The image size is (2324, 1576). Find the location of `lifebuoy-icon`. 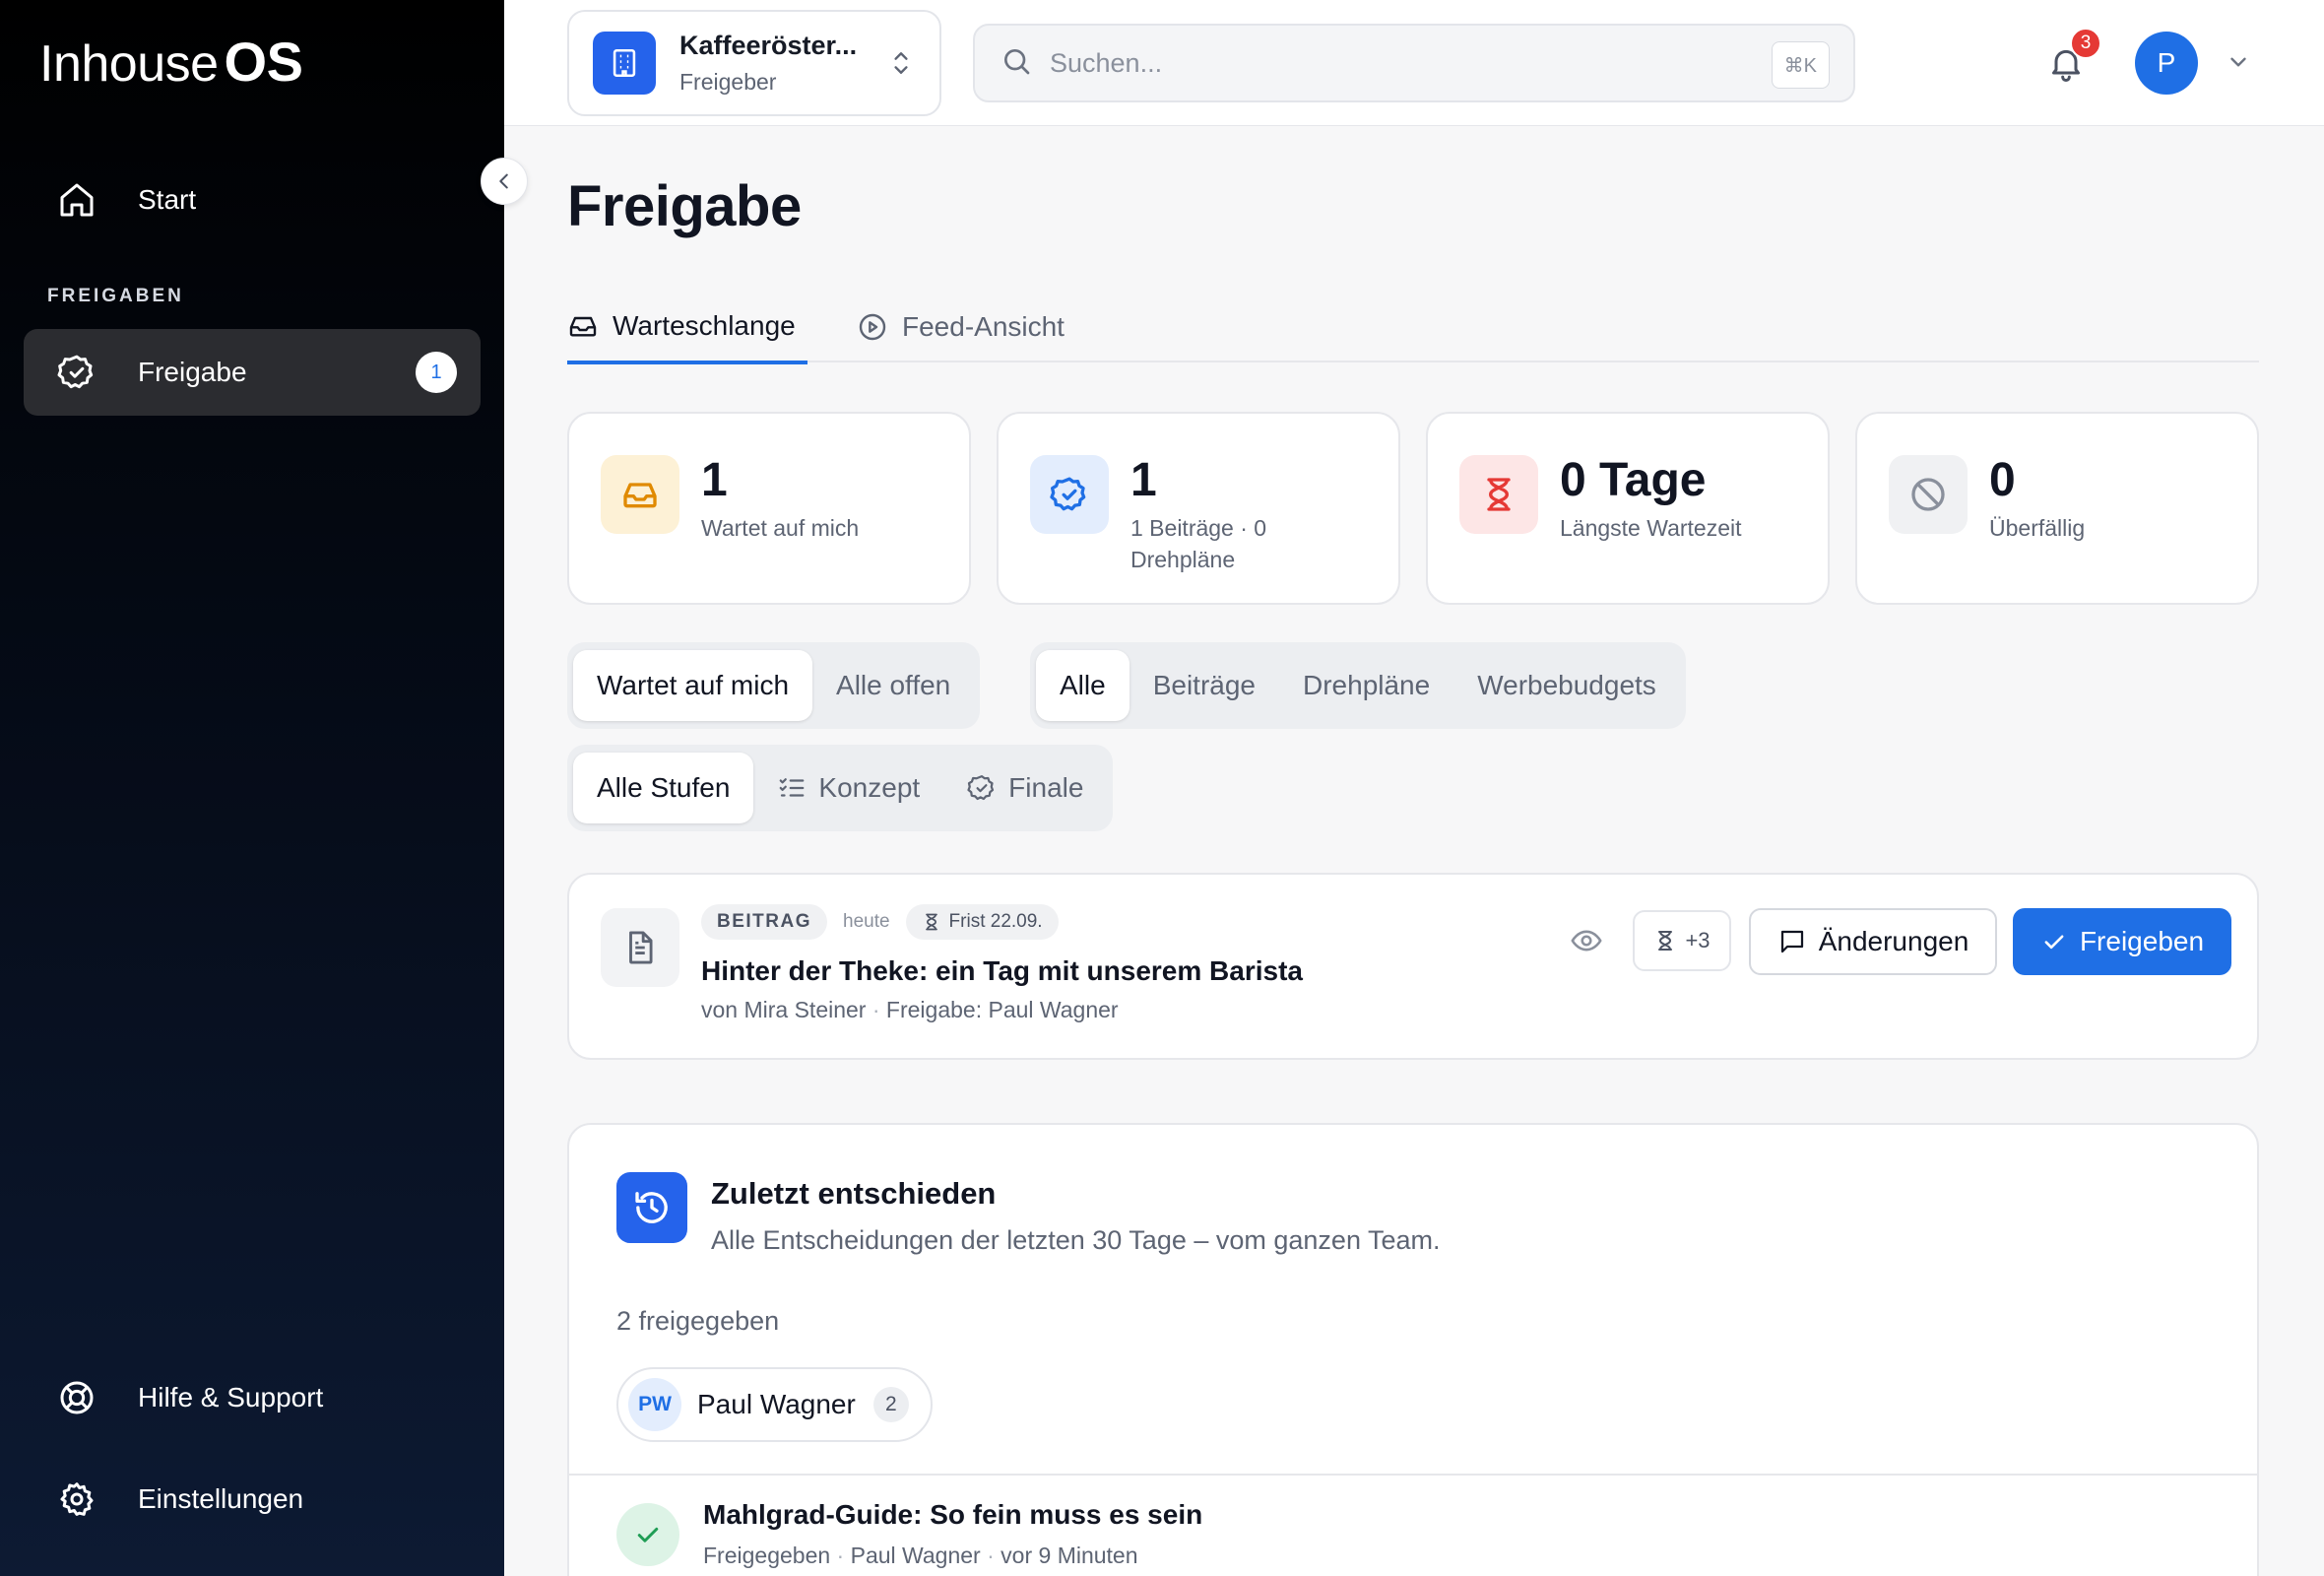

lifebuoy-icon is located at coordinates (76, 1397).